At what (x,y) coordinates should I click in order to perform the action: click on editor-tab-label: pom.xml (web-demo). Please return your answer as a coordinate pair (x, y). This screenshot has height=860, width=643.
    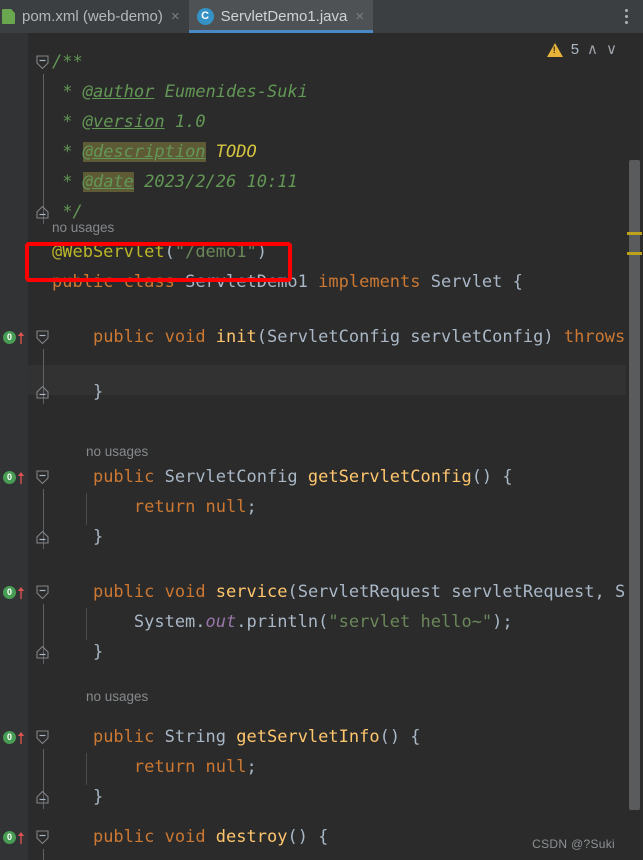
    Looking at the image, I should click on (92, 16).